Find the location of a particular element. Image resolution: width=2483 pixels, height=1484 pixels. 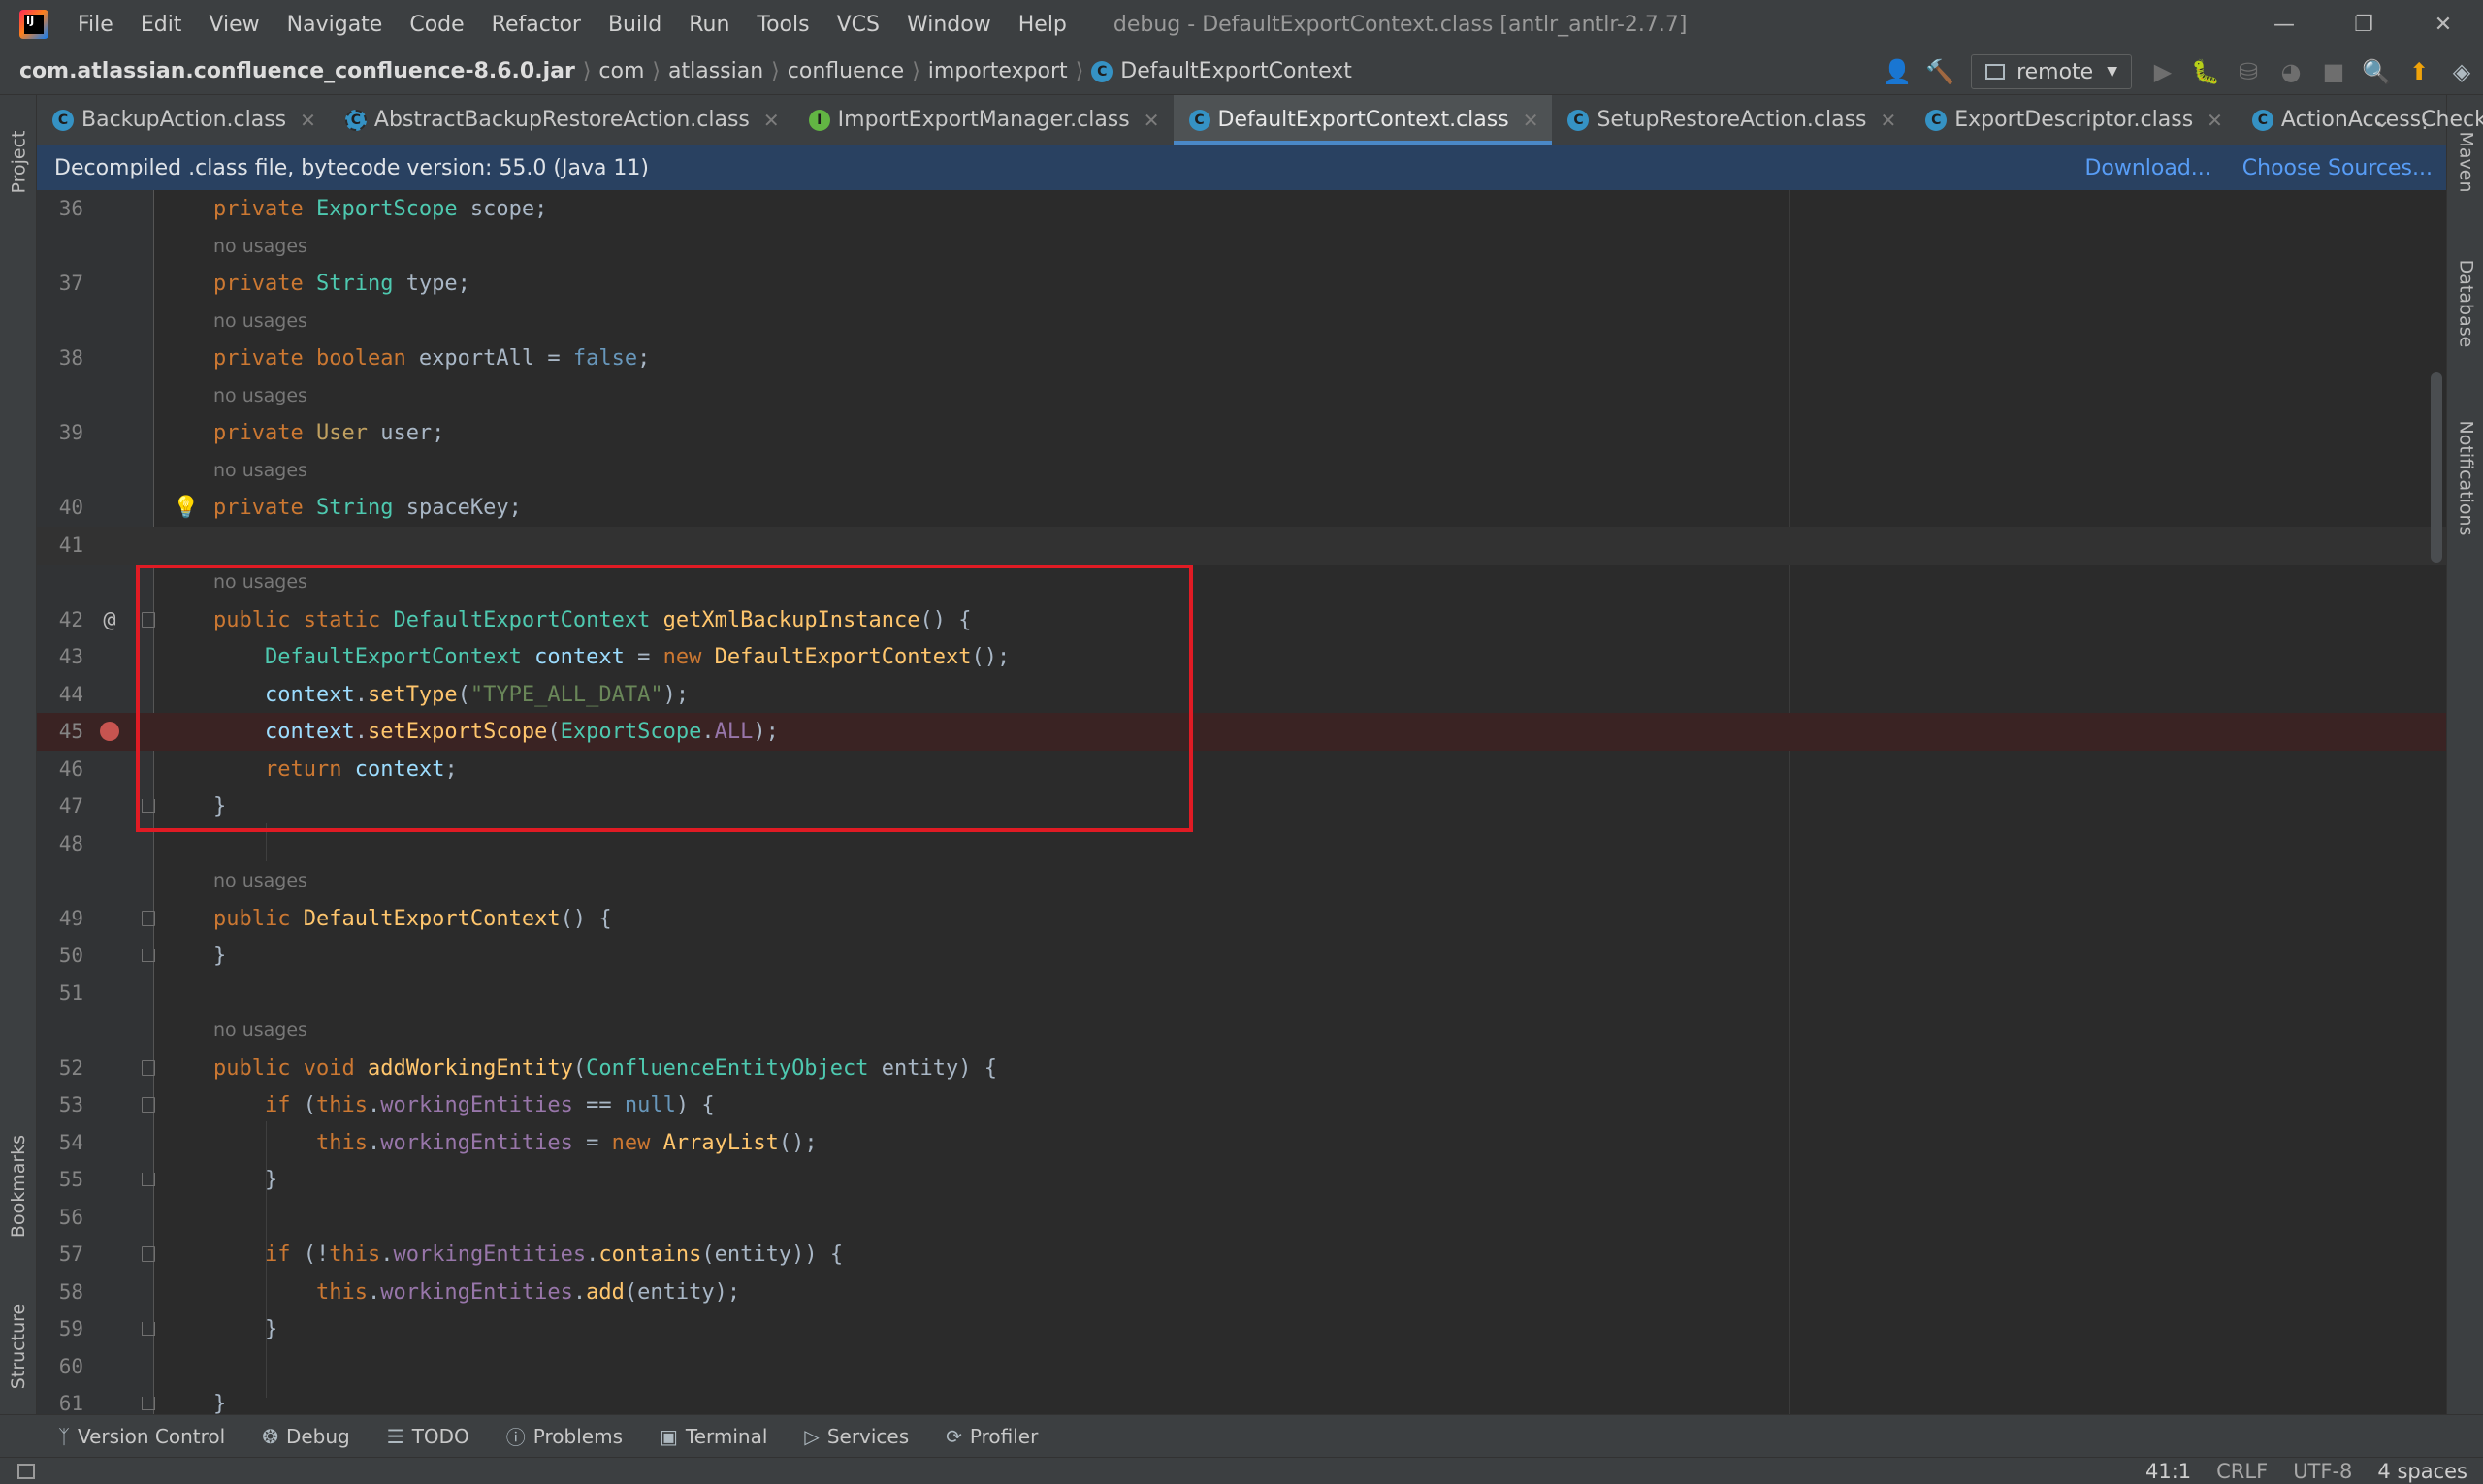

line-number: 37 is located at coordinates (71, 284).